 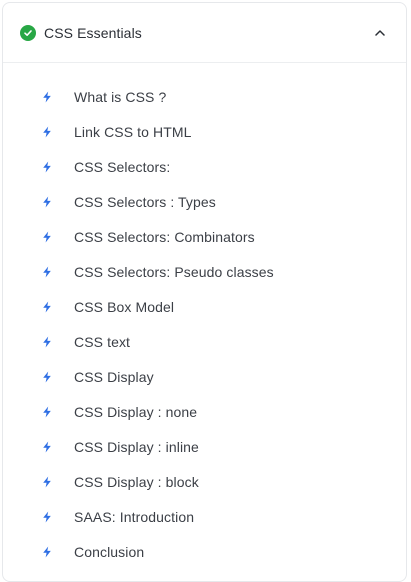 What do you see at coordinates (93, 32) in the screenshot?
I see `section-title: CSS Essentials` at bounding box center [93, 32].